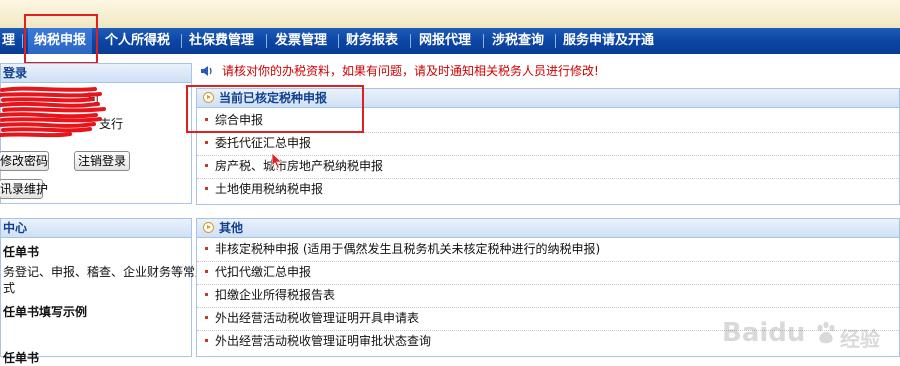 This screenshot has width=900, height=366. Describe the element at coordinates (323, 341) in the screenshot. I see `list-item-link: 外出经营活动税收管理证明审批状态查询` at that location.